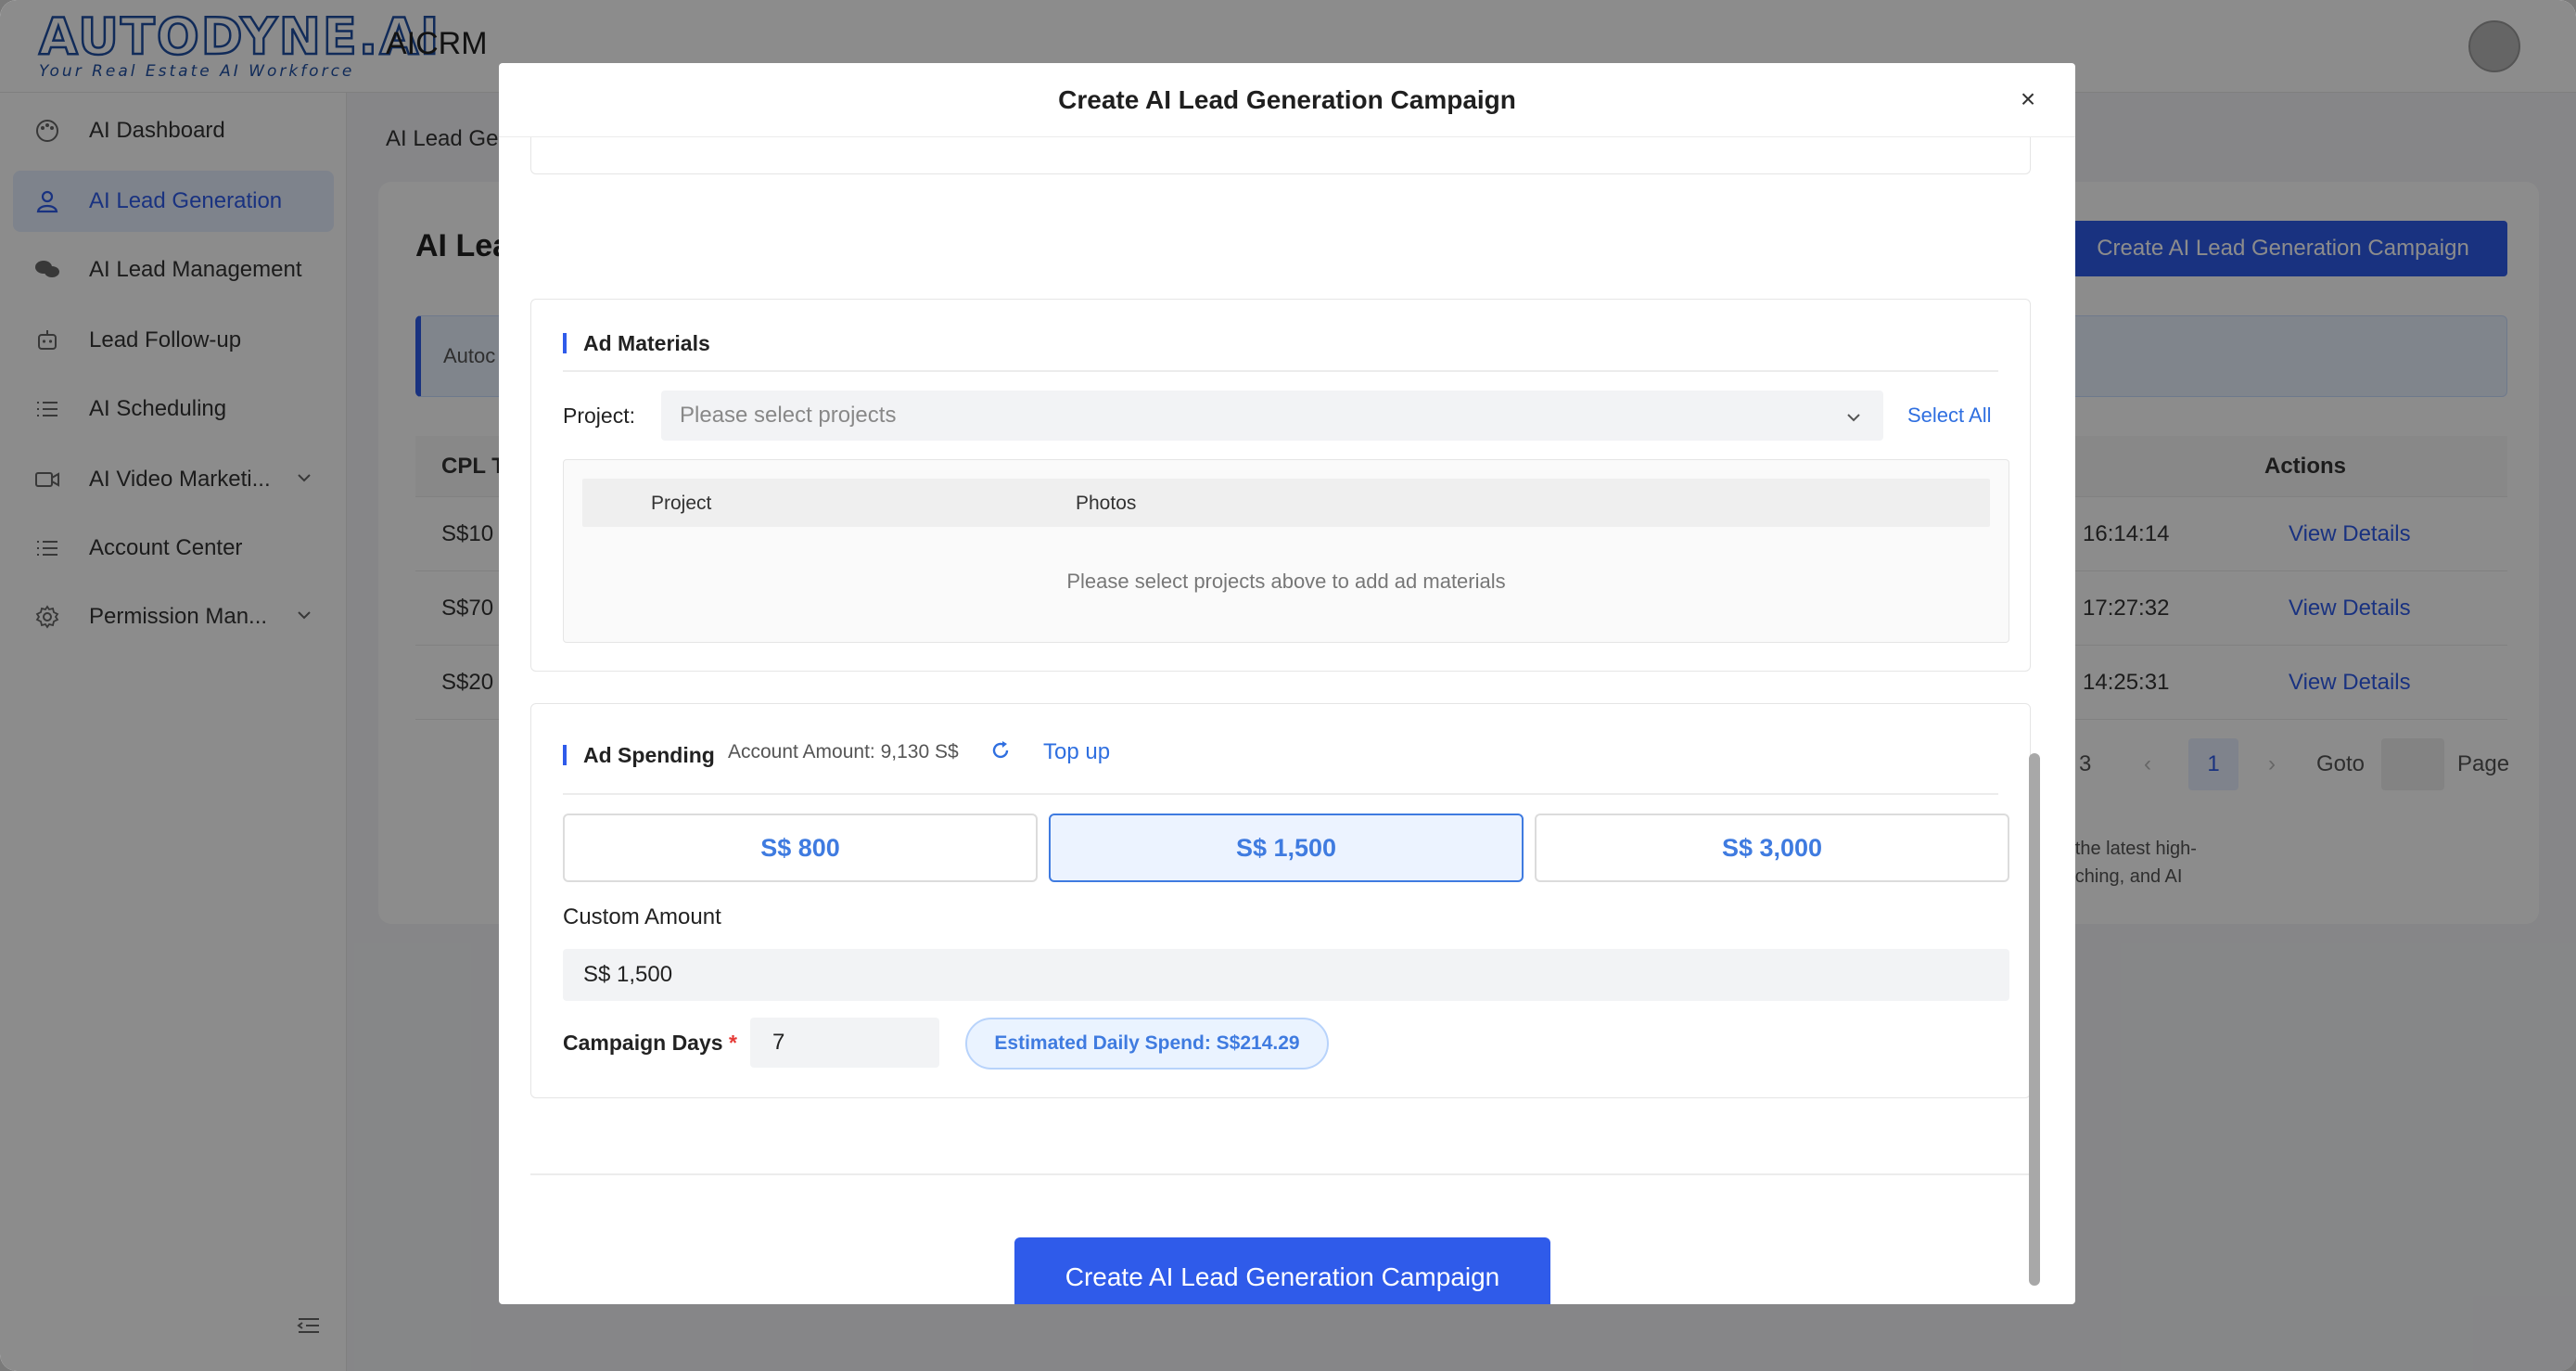 The height and width of the screenshot is (1371, 2576). What do you see at coordinates (636, 344) in the screenshot?
I see `section-title: Ad Materials` at bounding box center [636, 344].